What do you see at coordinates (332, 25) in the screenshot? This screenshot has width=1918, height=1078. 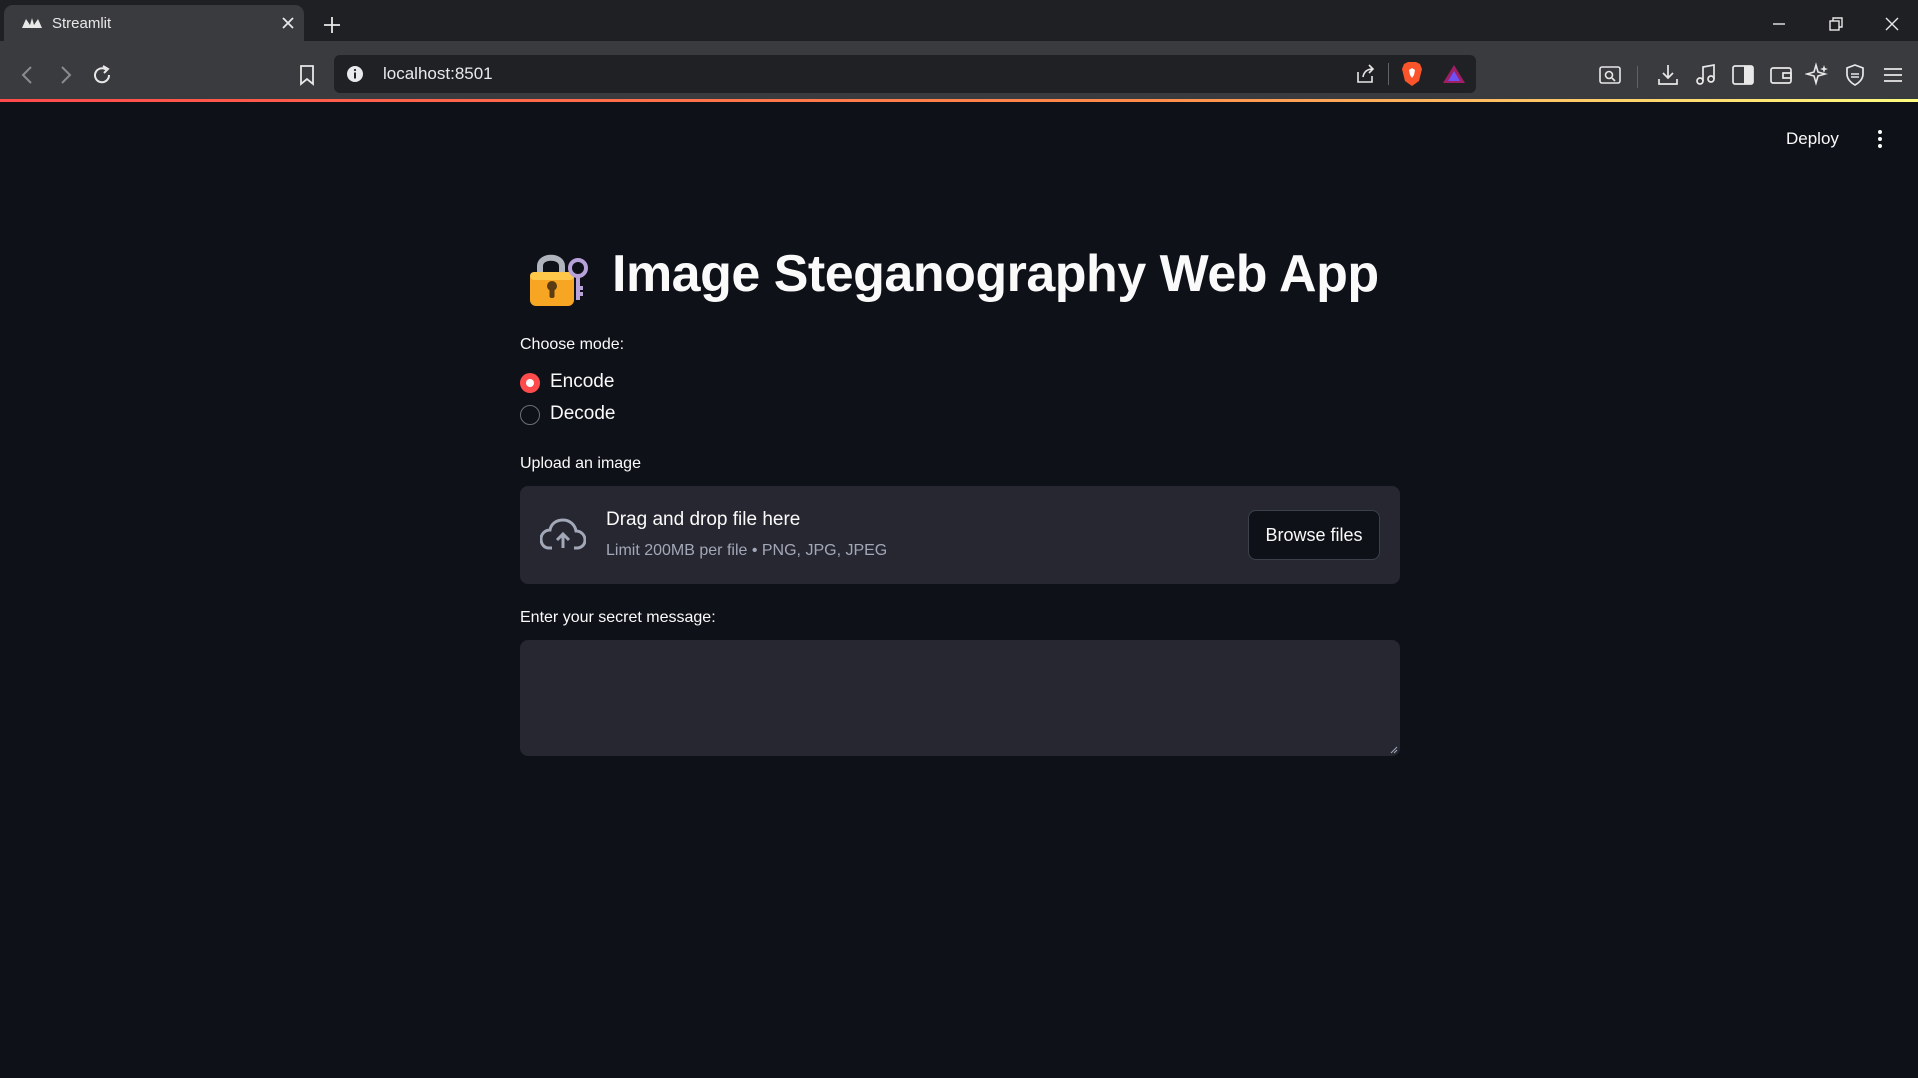 I see `new-tab-icon` at bounding box center [332, 25].